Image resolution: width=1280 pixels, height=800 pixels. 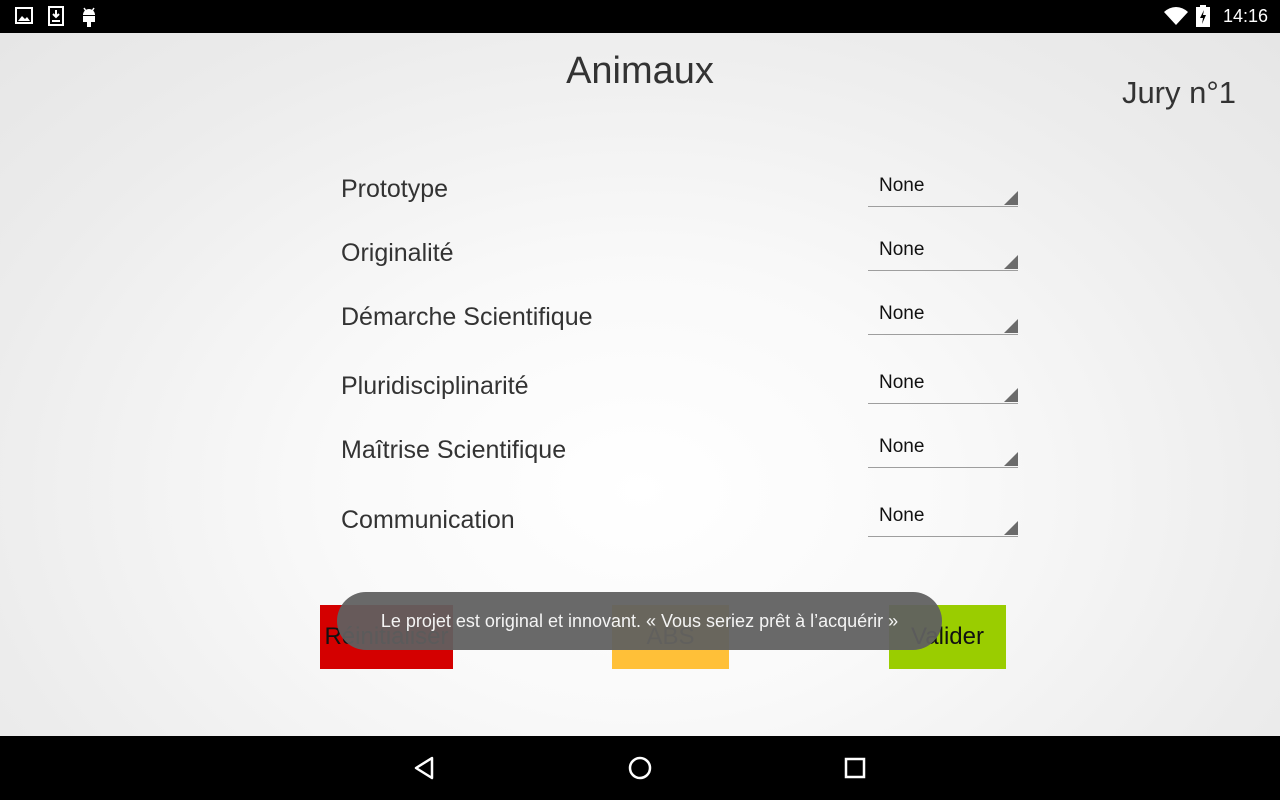 What do you see at coordinates (943, 187) in the screenshot?
I see `spinner-prototype: None` at bounding box center [943, 187].